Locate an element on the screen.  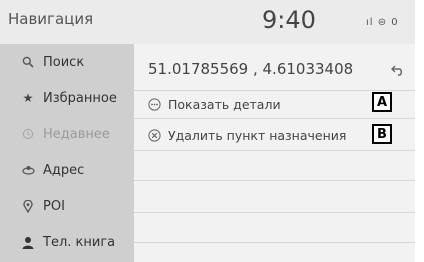
delete-icon is located at coordinates (154, 136).